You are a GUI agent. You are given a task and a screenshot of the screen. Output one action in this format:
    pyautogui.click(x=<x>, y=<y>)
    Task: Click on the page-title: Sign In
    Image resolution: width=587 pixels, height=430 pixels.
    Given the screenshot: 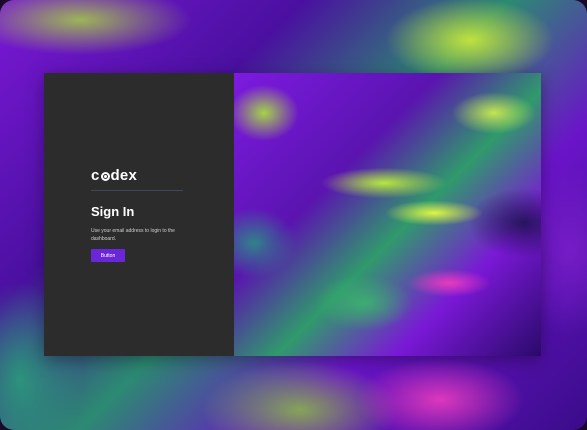 What is the action you would take?
    pyautogui.click(x=113, y=211)
    